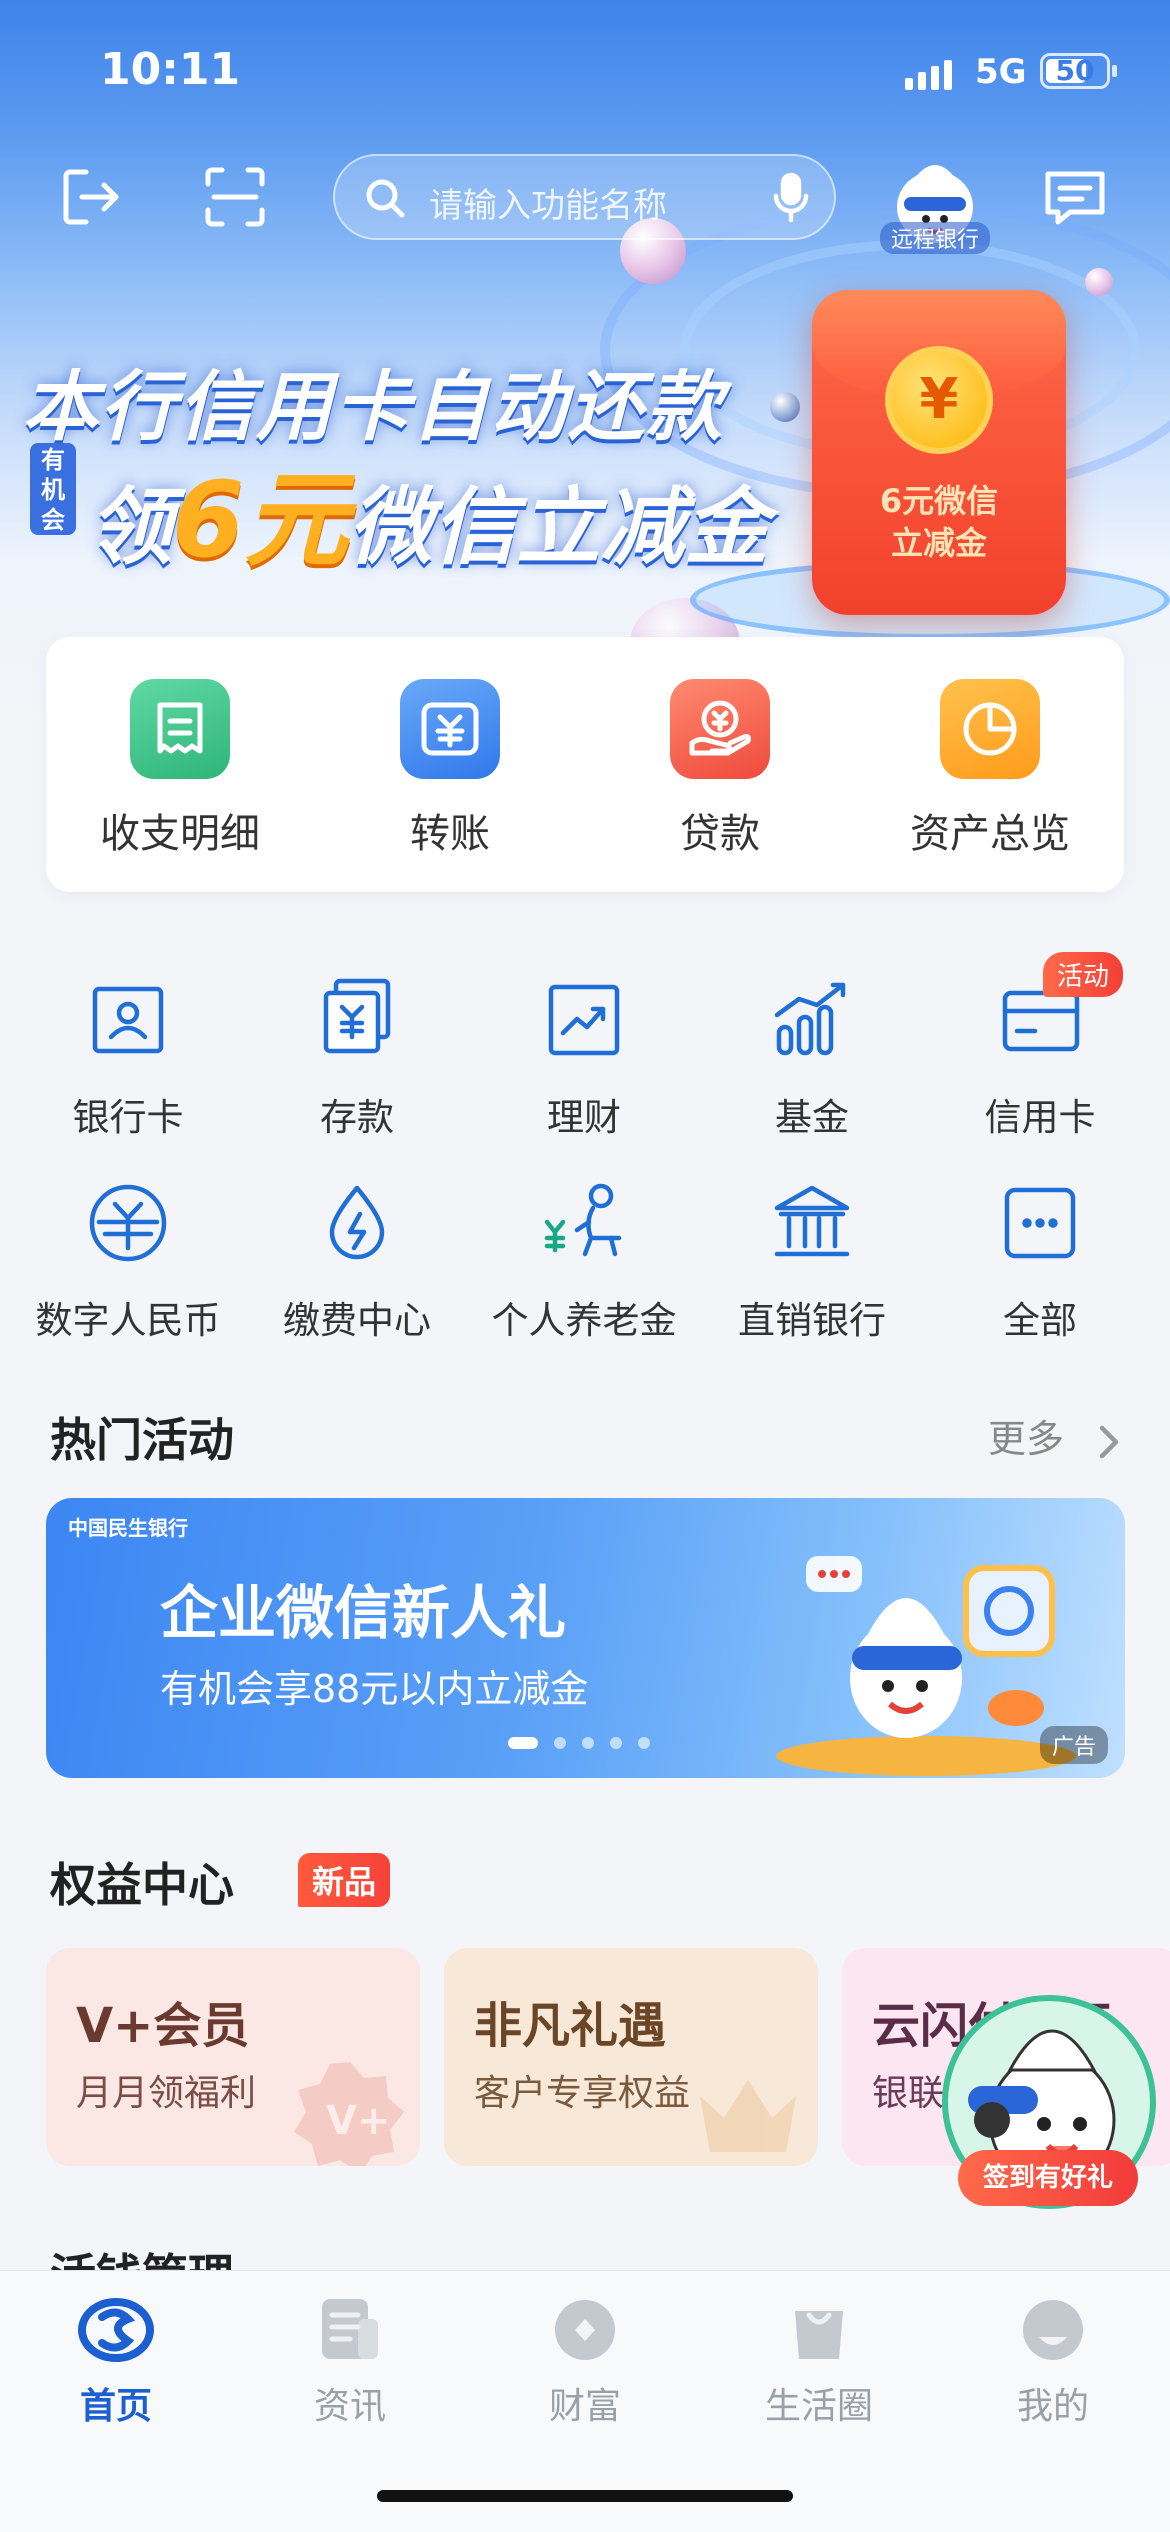 The height and width of the screenshot is (2532, 1170). What do you see at coordinates (130, 527) in the screenshot?
I see `banner-subtitle-prefix: 领` at bounding box center [130, 527].